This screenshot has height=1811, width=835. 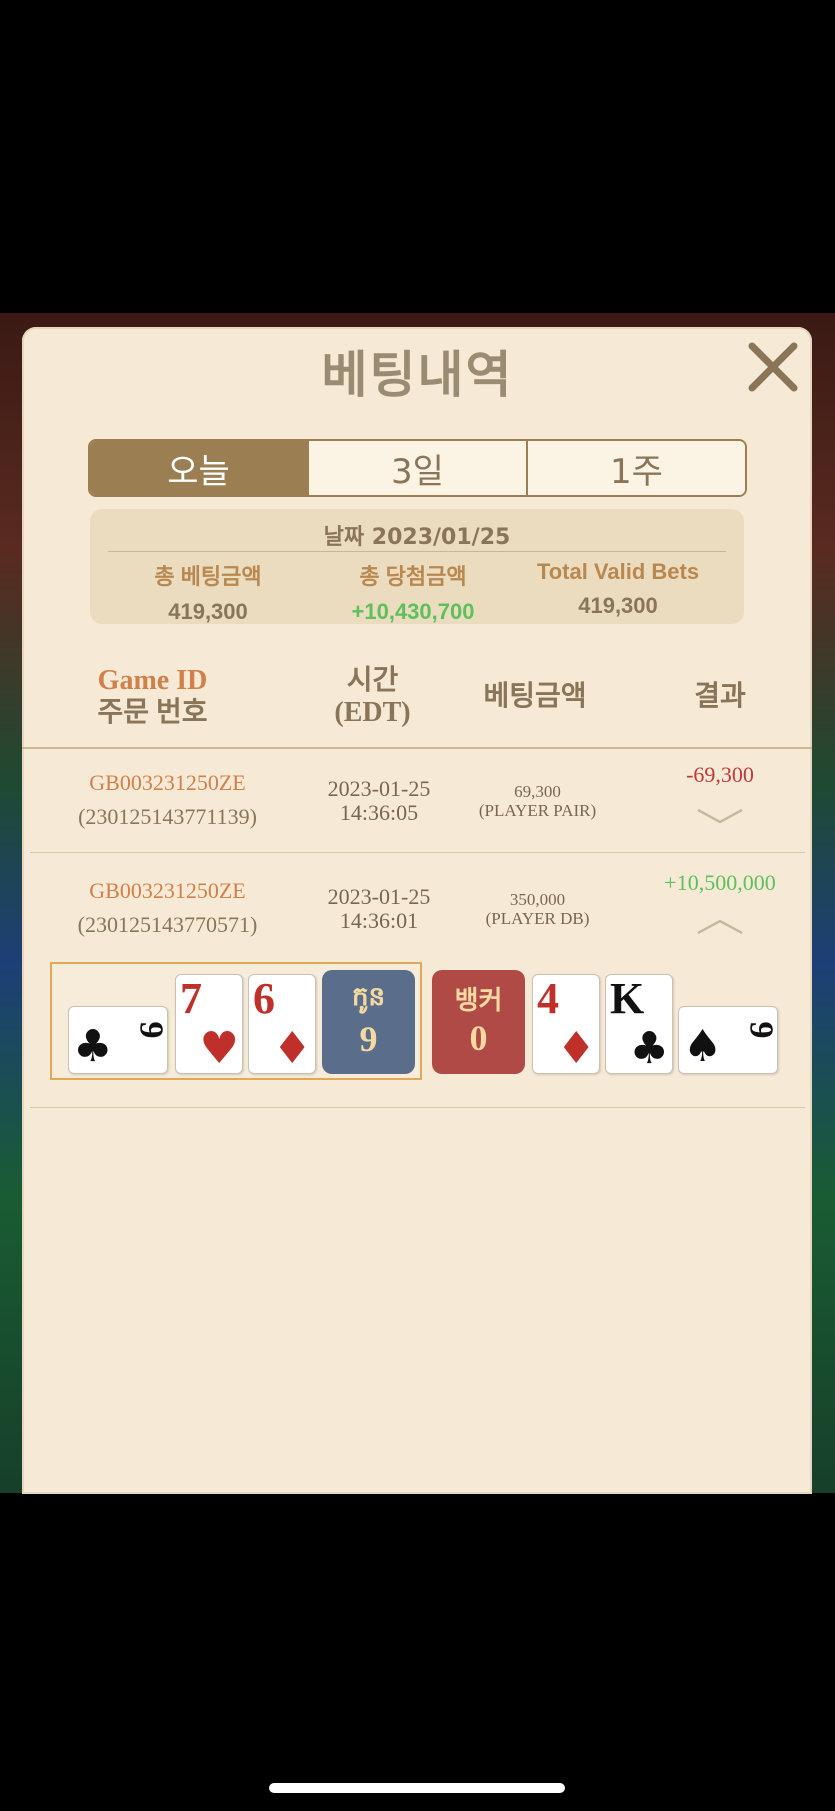 What do you see at coordinates (636, 468) in the screenshot?
I see `tab-1week: 1주` at bounding box center [636, 468].